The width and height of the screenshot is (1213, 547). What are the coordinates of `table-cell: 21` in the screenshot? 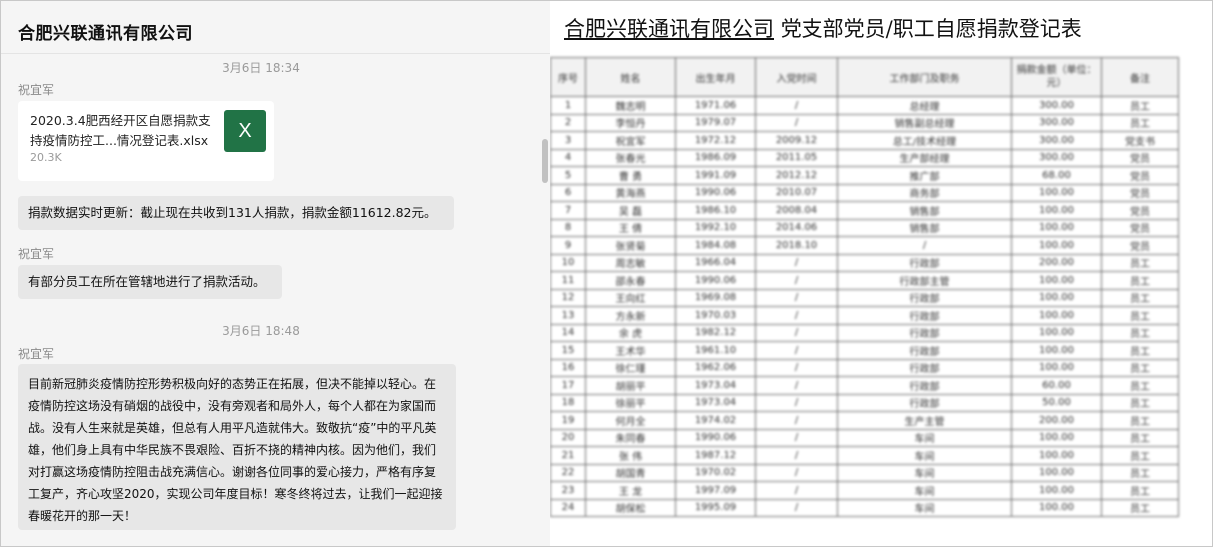 It's located at (568, 455).